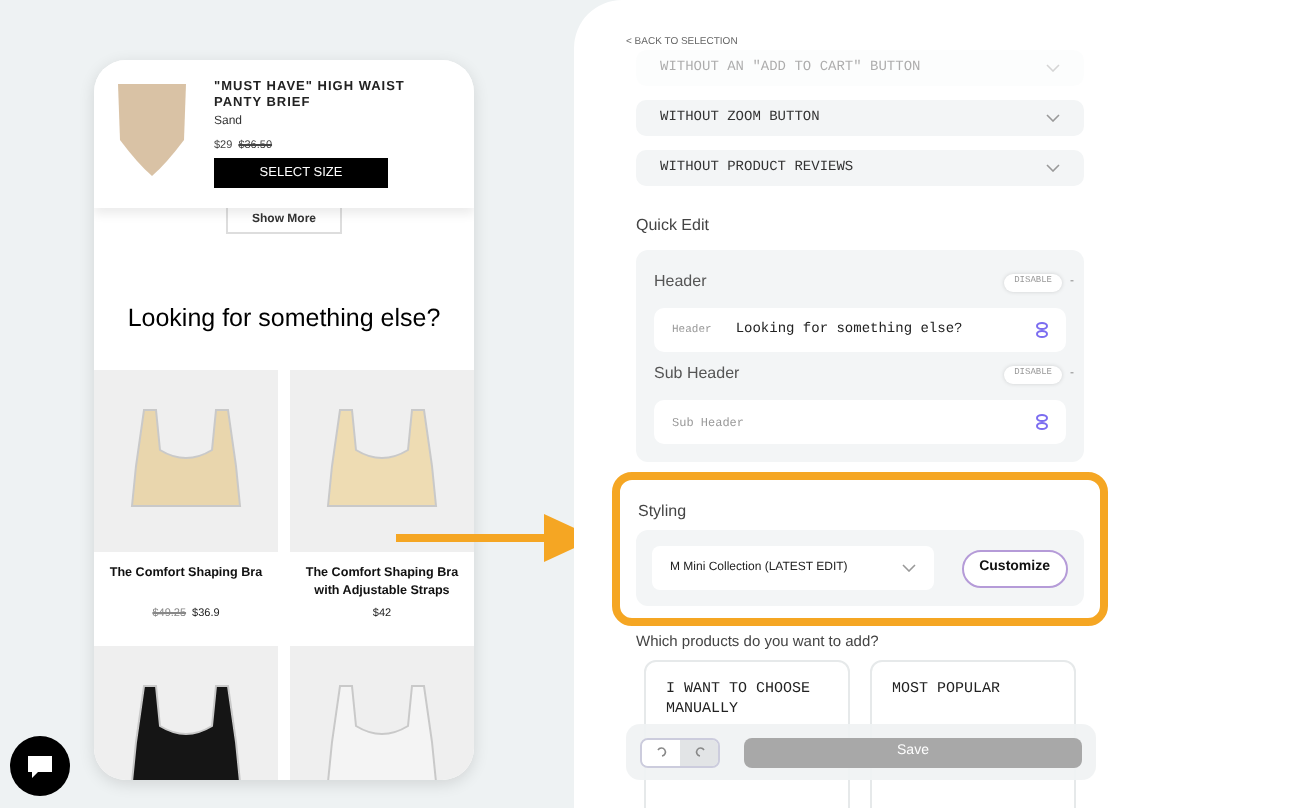 This screenshot has width=1300, height=808. I want to click on undo-button, so click(661, 752).